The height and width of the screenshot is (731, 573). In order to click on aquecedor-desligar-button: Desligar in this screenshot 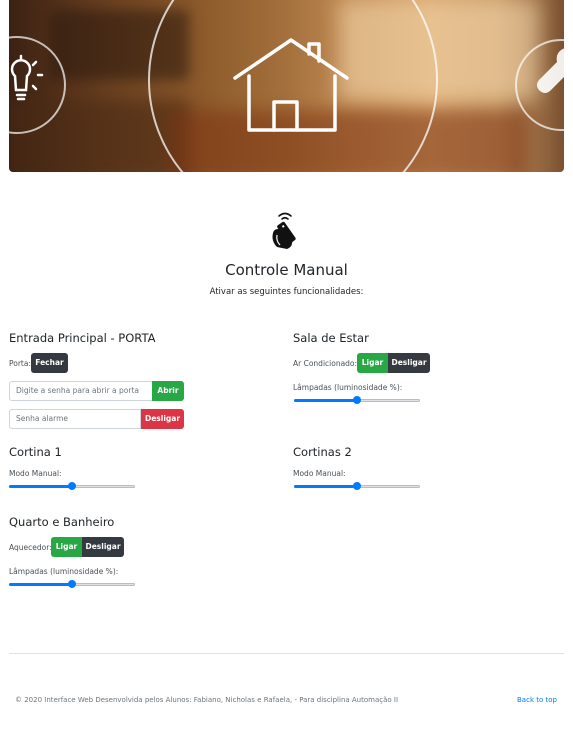, I will do `click(103, 547)`.